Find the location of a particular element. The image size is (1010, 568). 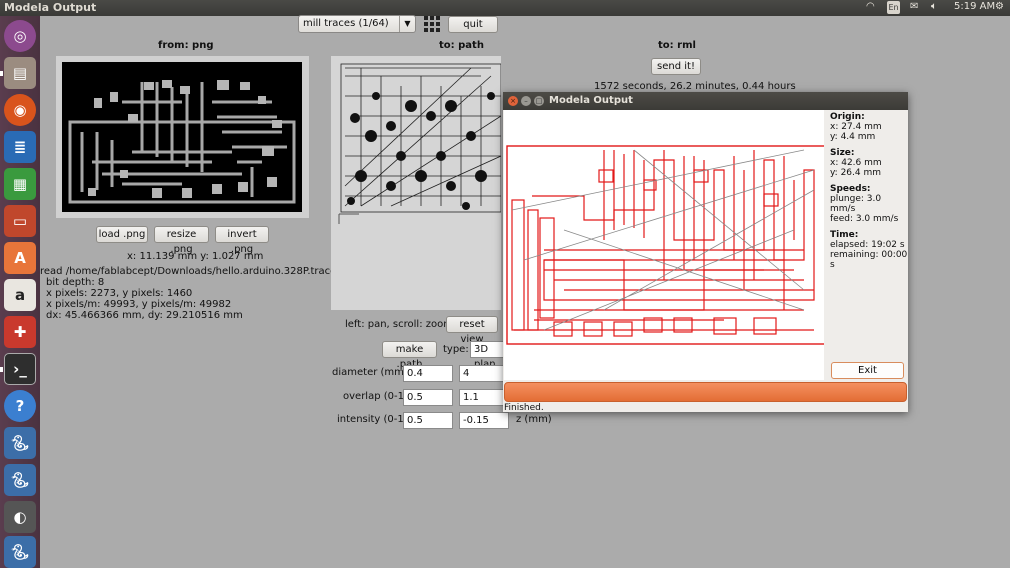

time-estimate: 1572 seconds, 26.2 minutes, 0.44 hours is located at coordinates (695, 86).